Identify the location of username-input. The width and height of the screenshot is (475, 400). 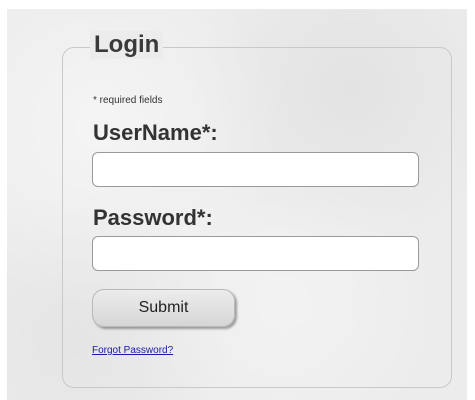
(255, 169).